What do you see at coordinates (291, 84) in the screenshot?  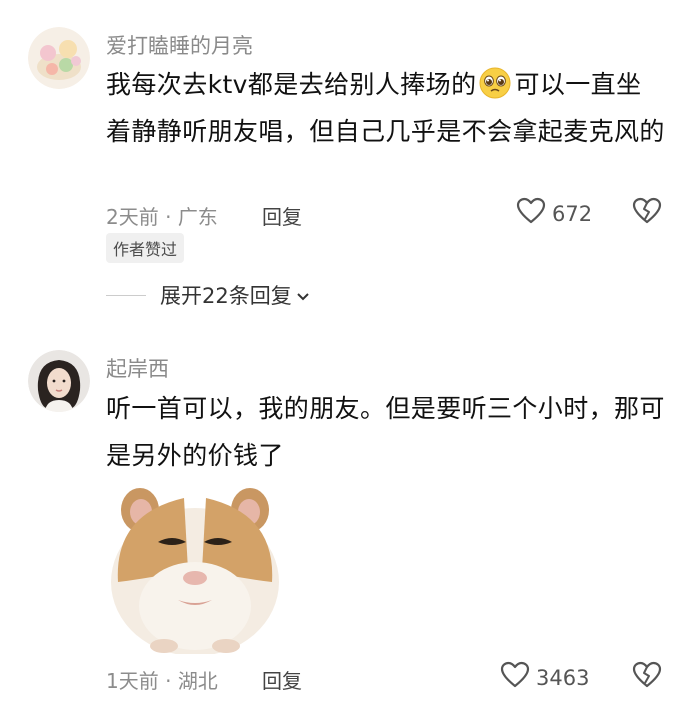 I see `comment-text-part: 我每次去ktv都是去给别人捧场的` at bounding box center [291, 84].